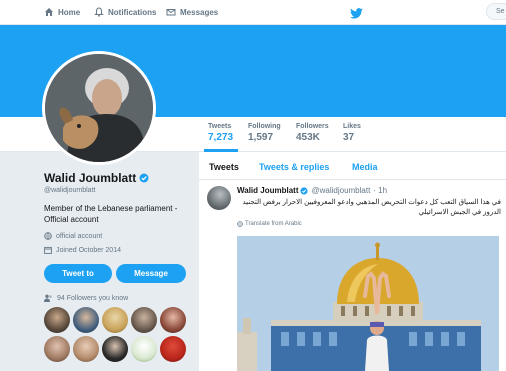 The width and height of the screenshot is (506, 371). Describe the element at coordinates (220, 126) in the screenshot. I see `stat-tweets-label: Tweets` at that location.